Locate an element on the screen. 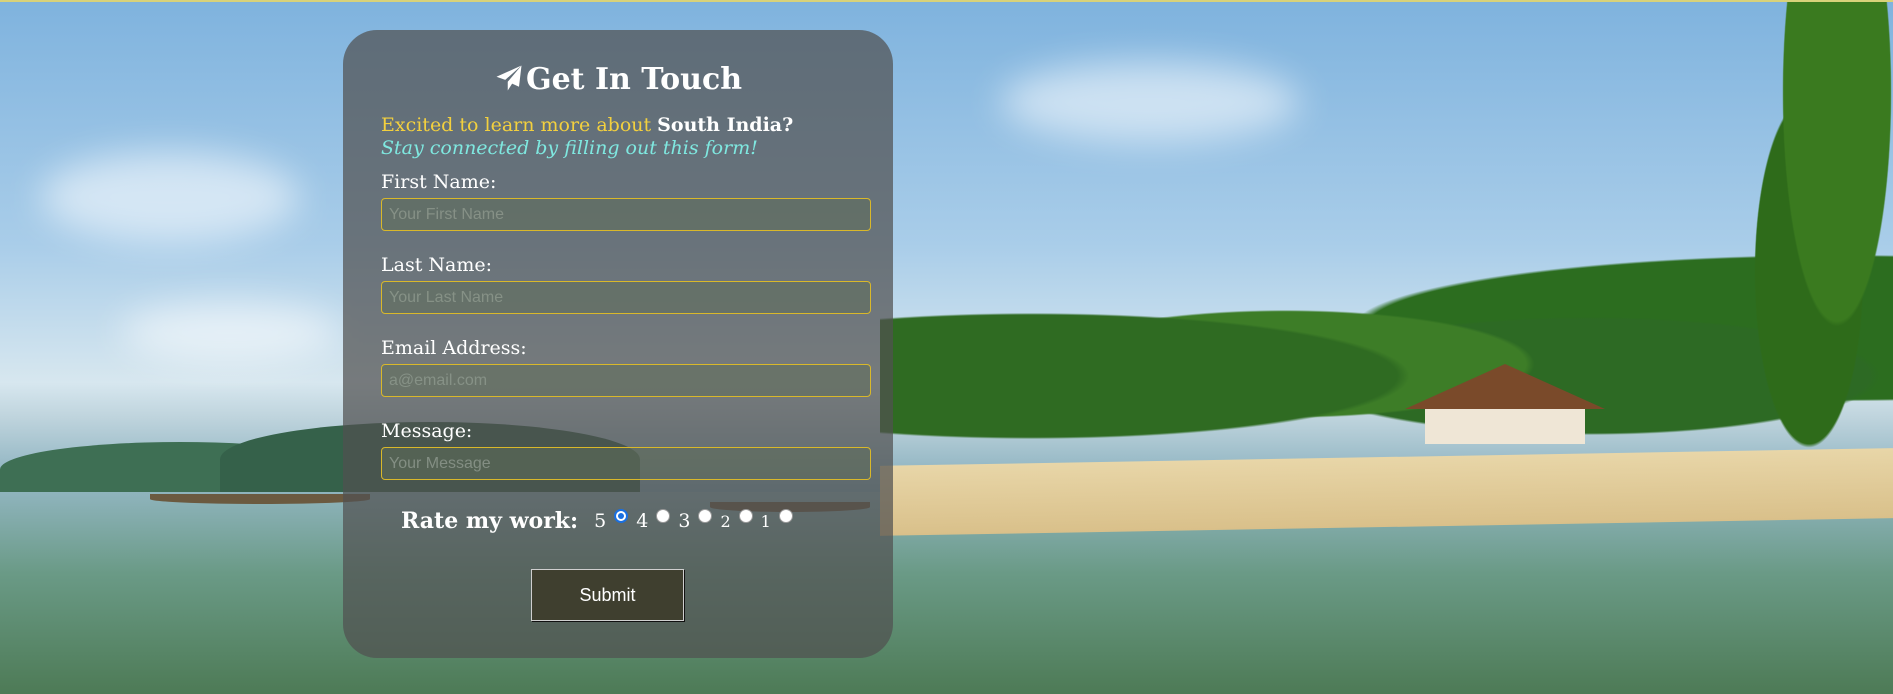 The image size is (1893, 694). first-name-label: First Name: is located at coordinates (439, 182).